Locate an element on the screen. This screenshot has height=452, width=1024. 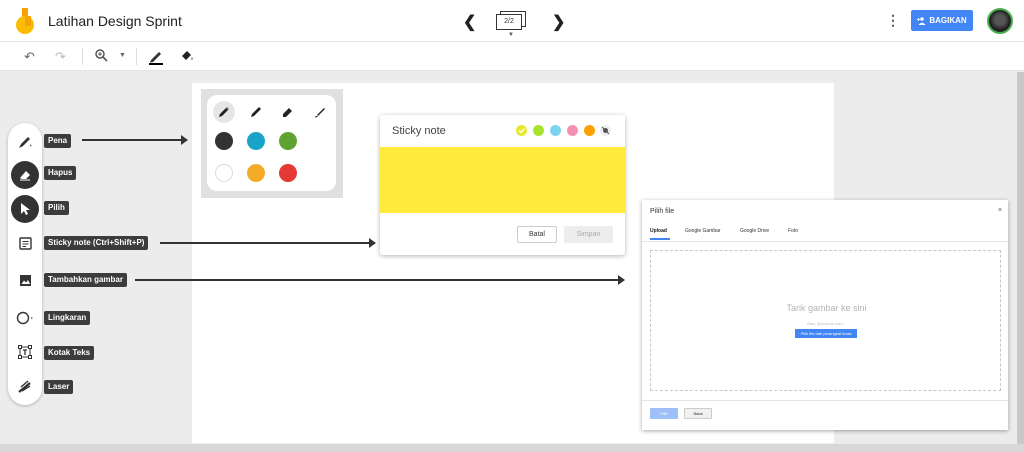
zoom-dropdown-icon: ▼ is located at coordinates (122, 55).